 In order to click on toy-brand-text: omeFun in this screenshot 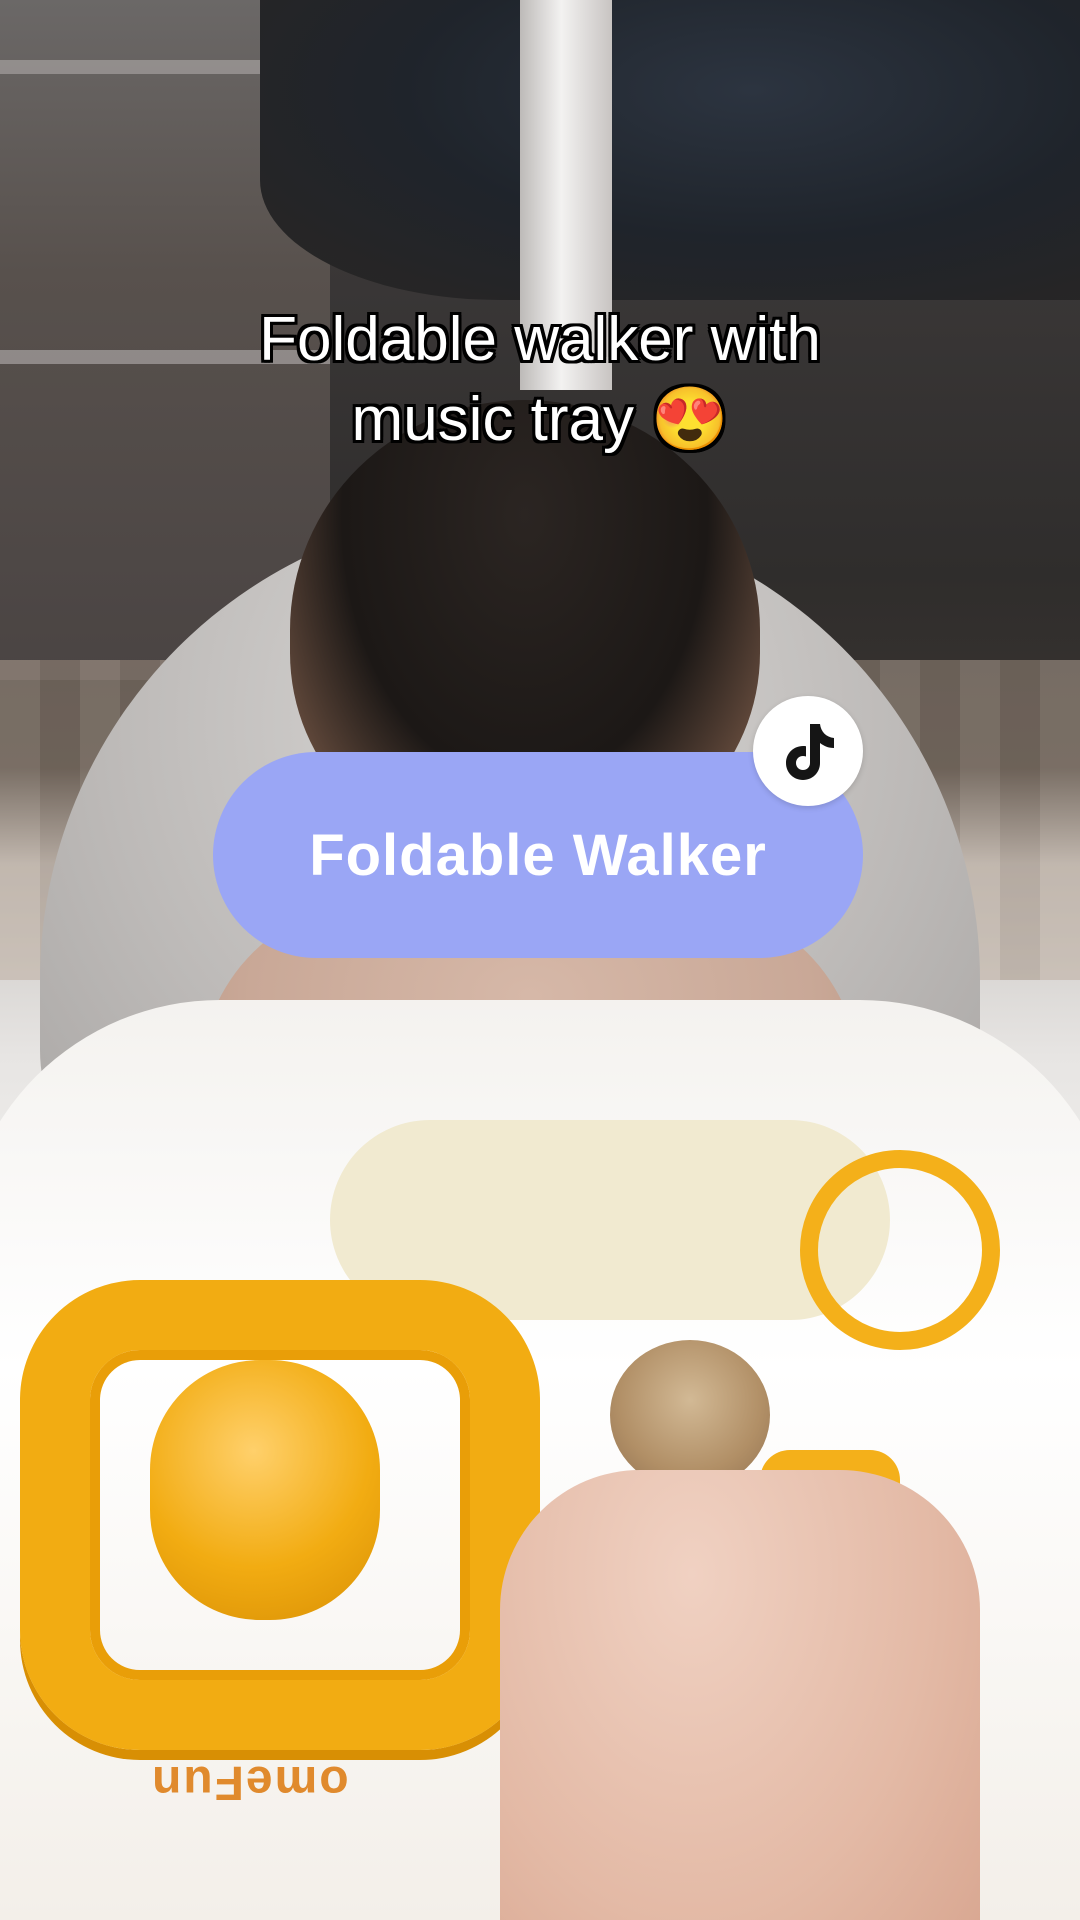, I will do `click(249, 1782)`.